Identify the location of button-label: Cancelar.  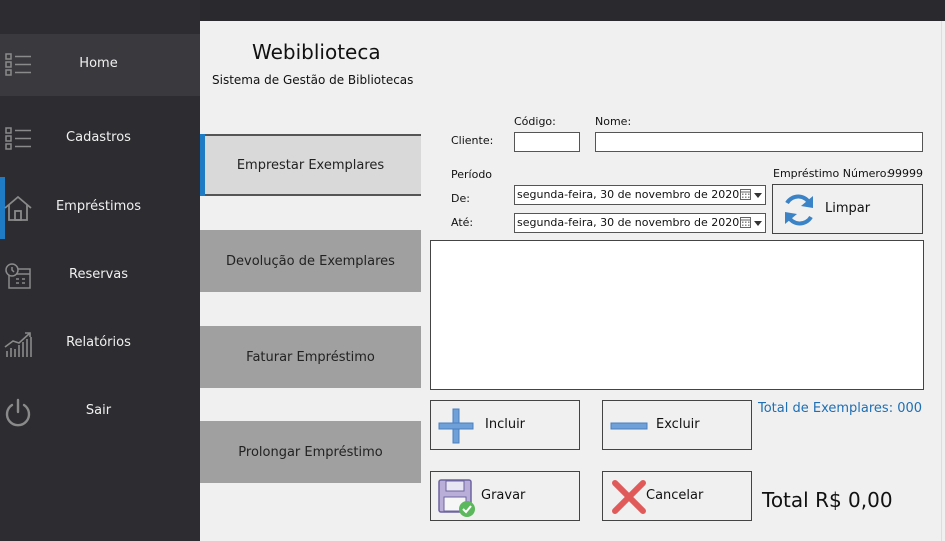
(675, 495).